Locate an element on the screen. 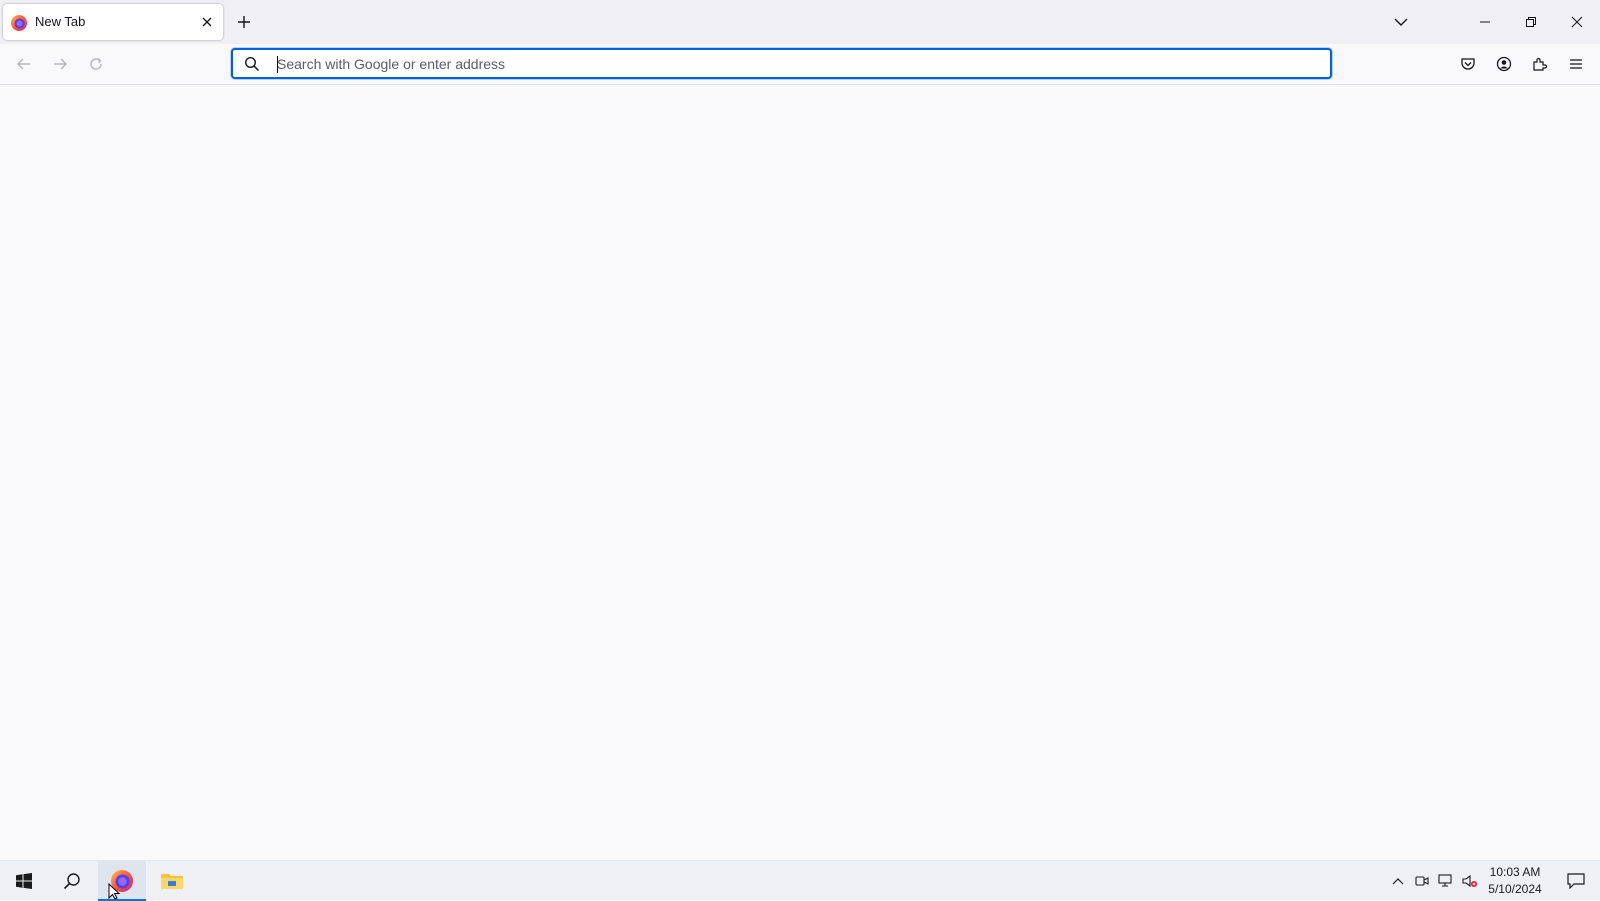 This screenshot has width=1600, height=901. reload-button is located at coordinates (96, 64).